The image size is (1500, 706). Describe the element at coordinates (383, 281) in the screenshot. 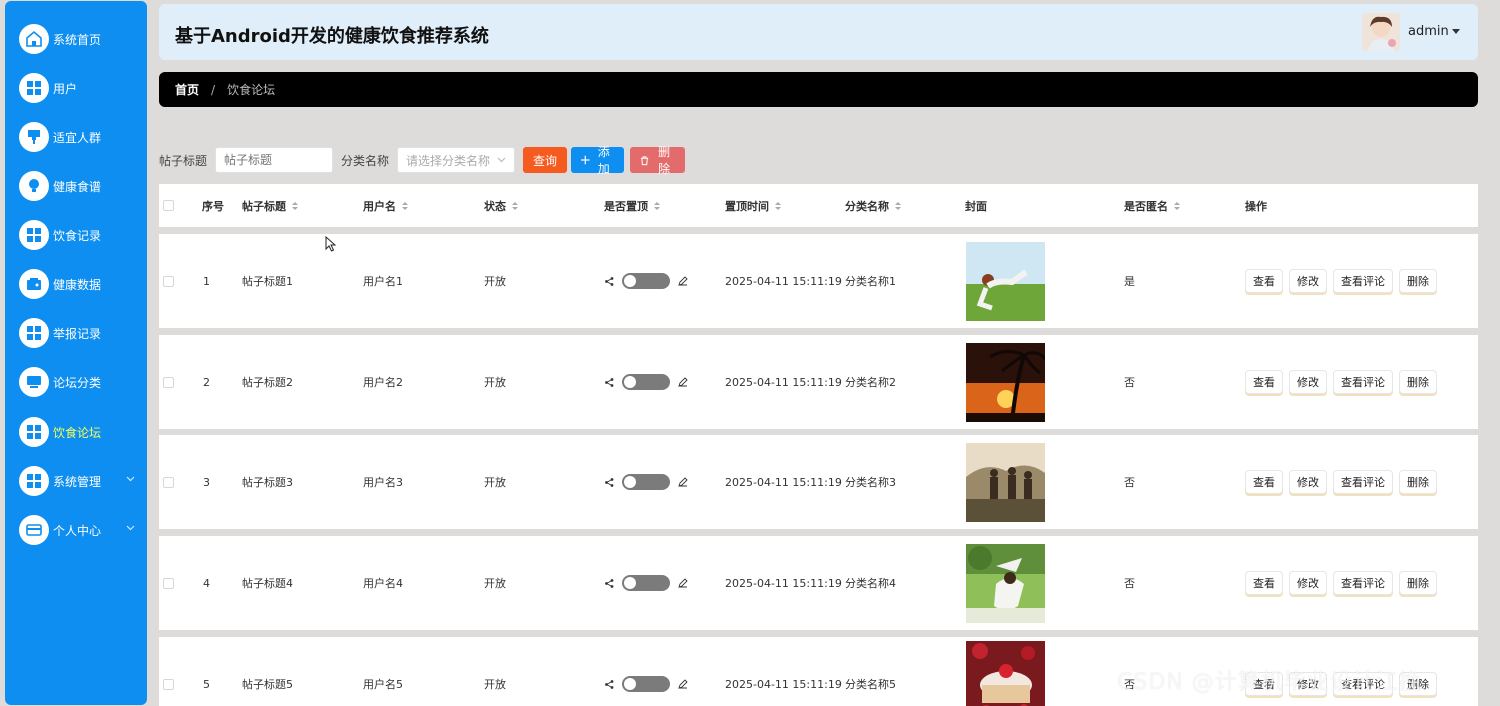

I see `cell-user: 用户名1` at that location.